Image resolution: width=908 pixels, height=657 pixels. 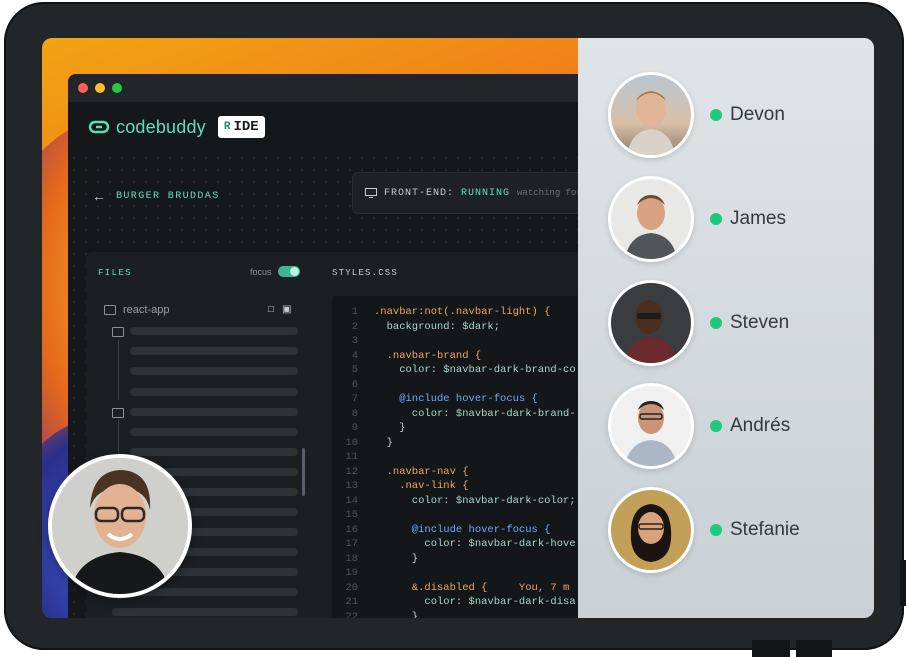 I want to click on line-number: 18, so click(x=351, y=558).